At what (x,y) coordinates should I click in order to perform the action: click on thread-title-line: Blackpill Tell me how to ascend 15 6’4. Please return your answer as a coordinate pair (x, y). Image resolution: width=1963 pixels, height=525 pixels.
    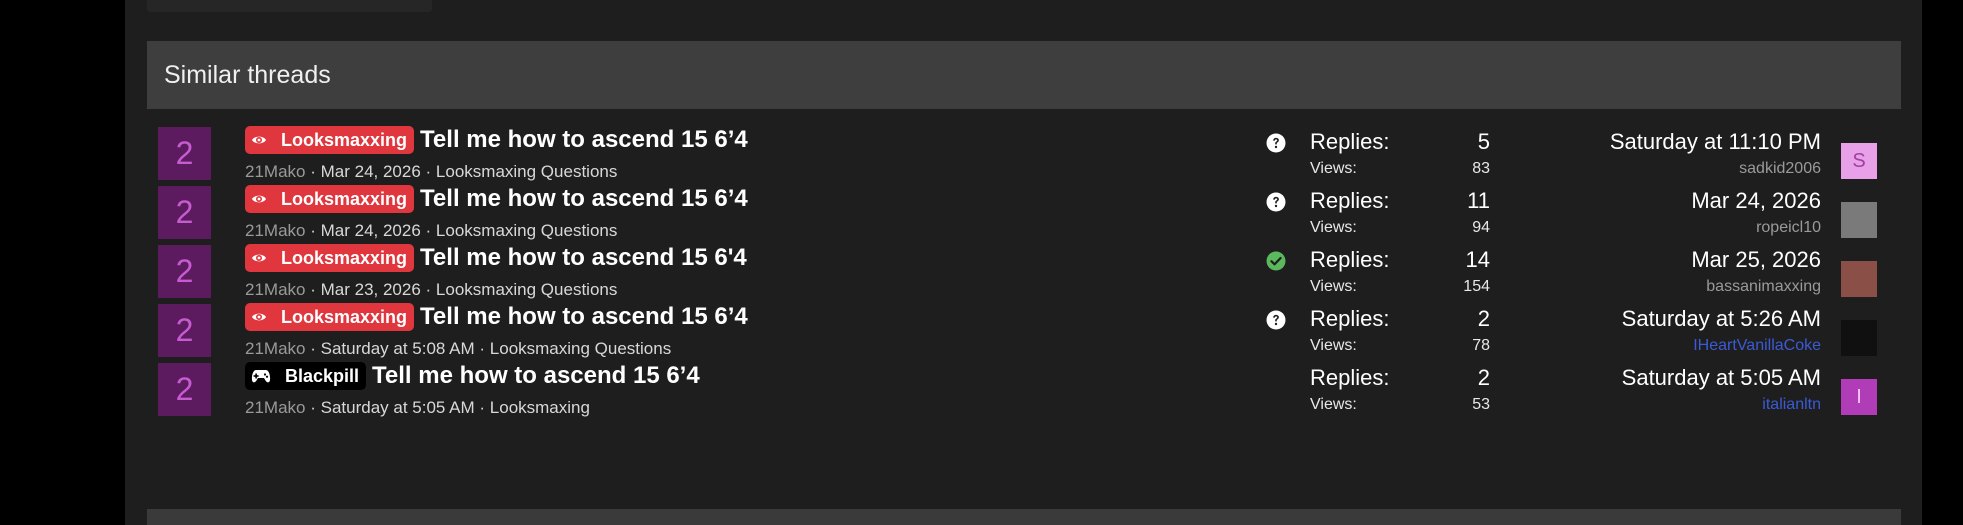
    Looking at the image, I should click on (472, 376).